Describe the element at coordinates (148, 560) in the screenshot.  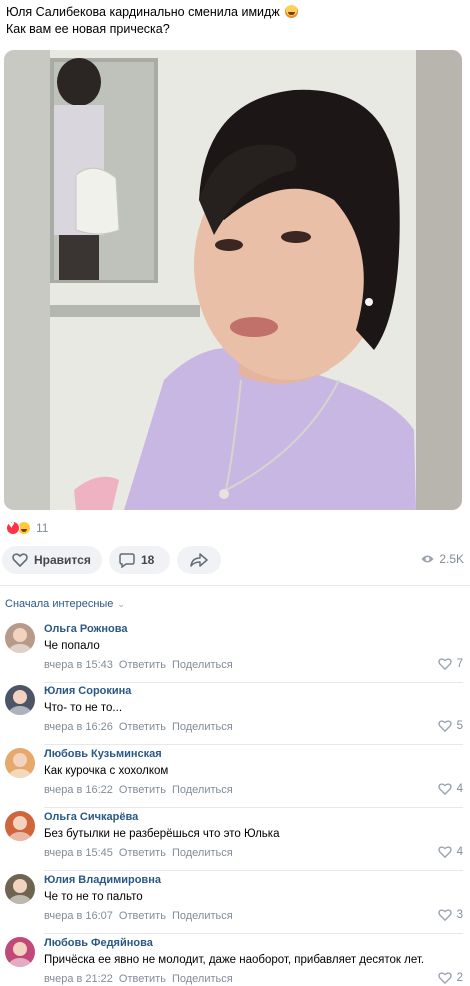
I see `comments-count: 18` at that location.